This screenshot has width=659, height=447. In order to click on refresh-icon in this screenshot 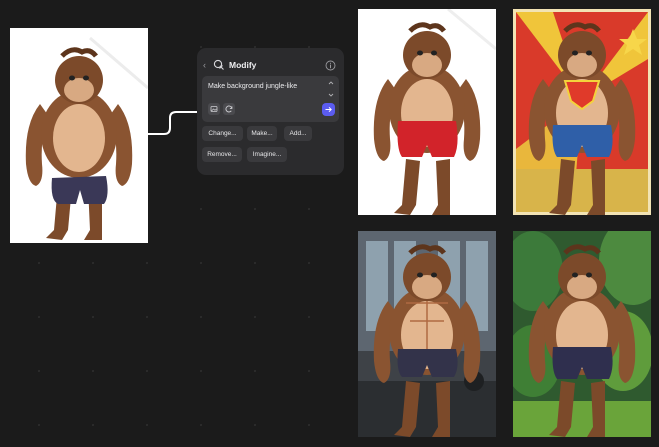, I will do `click(229, 109)`.